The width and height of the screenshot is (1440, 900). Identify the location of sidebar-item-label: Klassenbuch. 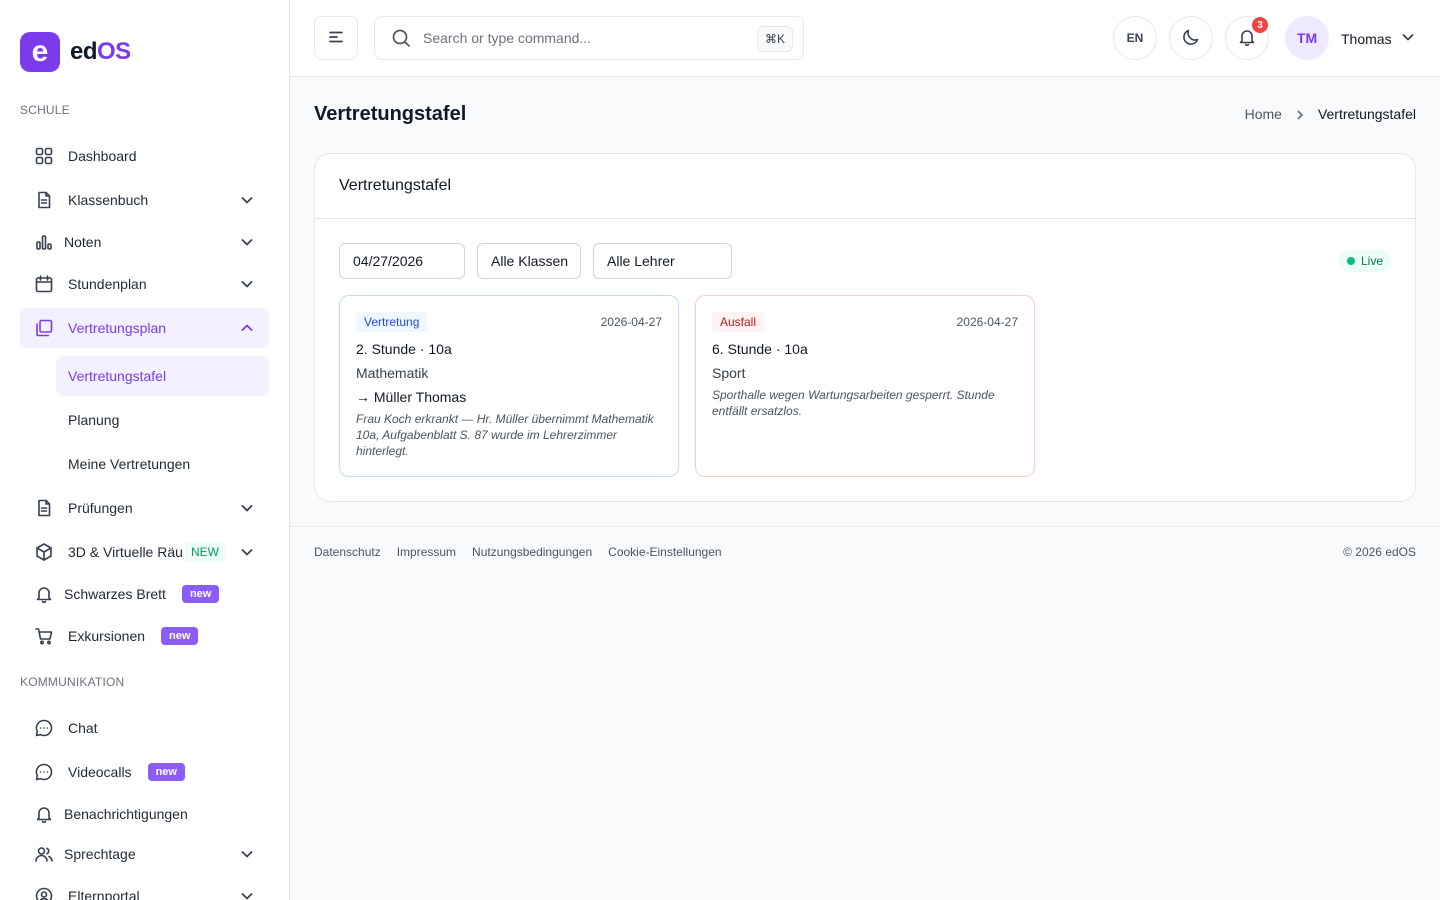
(108, 200).